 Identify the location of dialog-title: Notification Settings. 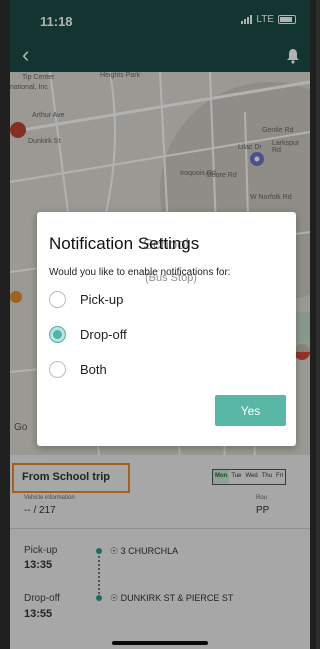
(124, 243).